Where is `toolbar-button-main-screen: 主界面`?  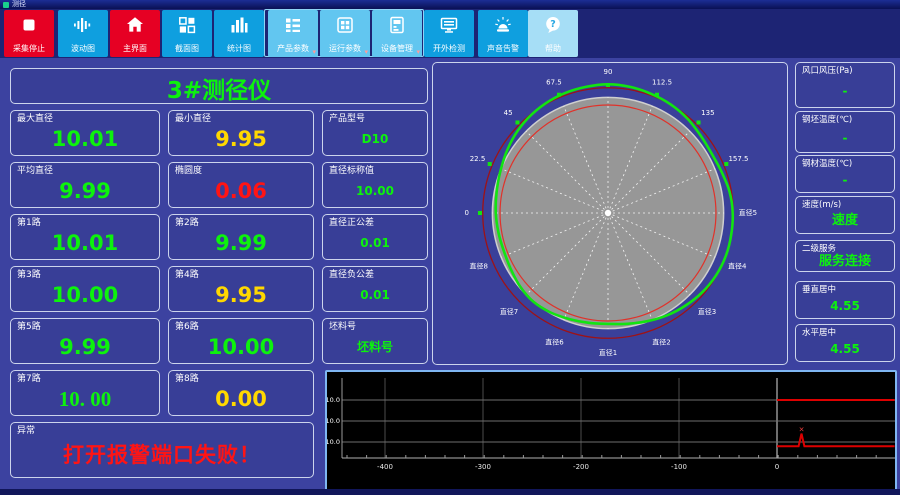 toolbar-button-main-screen: 主界面 is located at coordinates (135, 33).